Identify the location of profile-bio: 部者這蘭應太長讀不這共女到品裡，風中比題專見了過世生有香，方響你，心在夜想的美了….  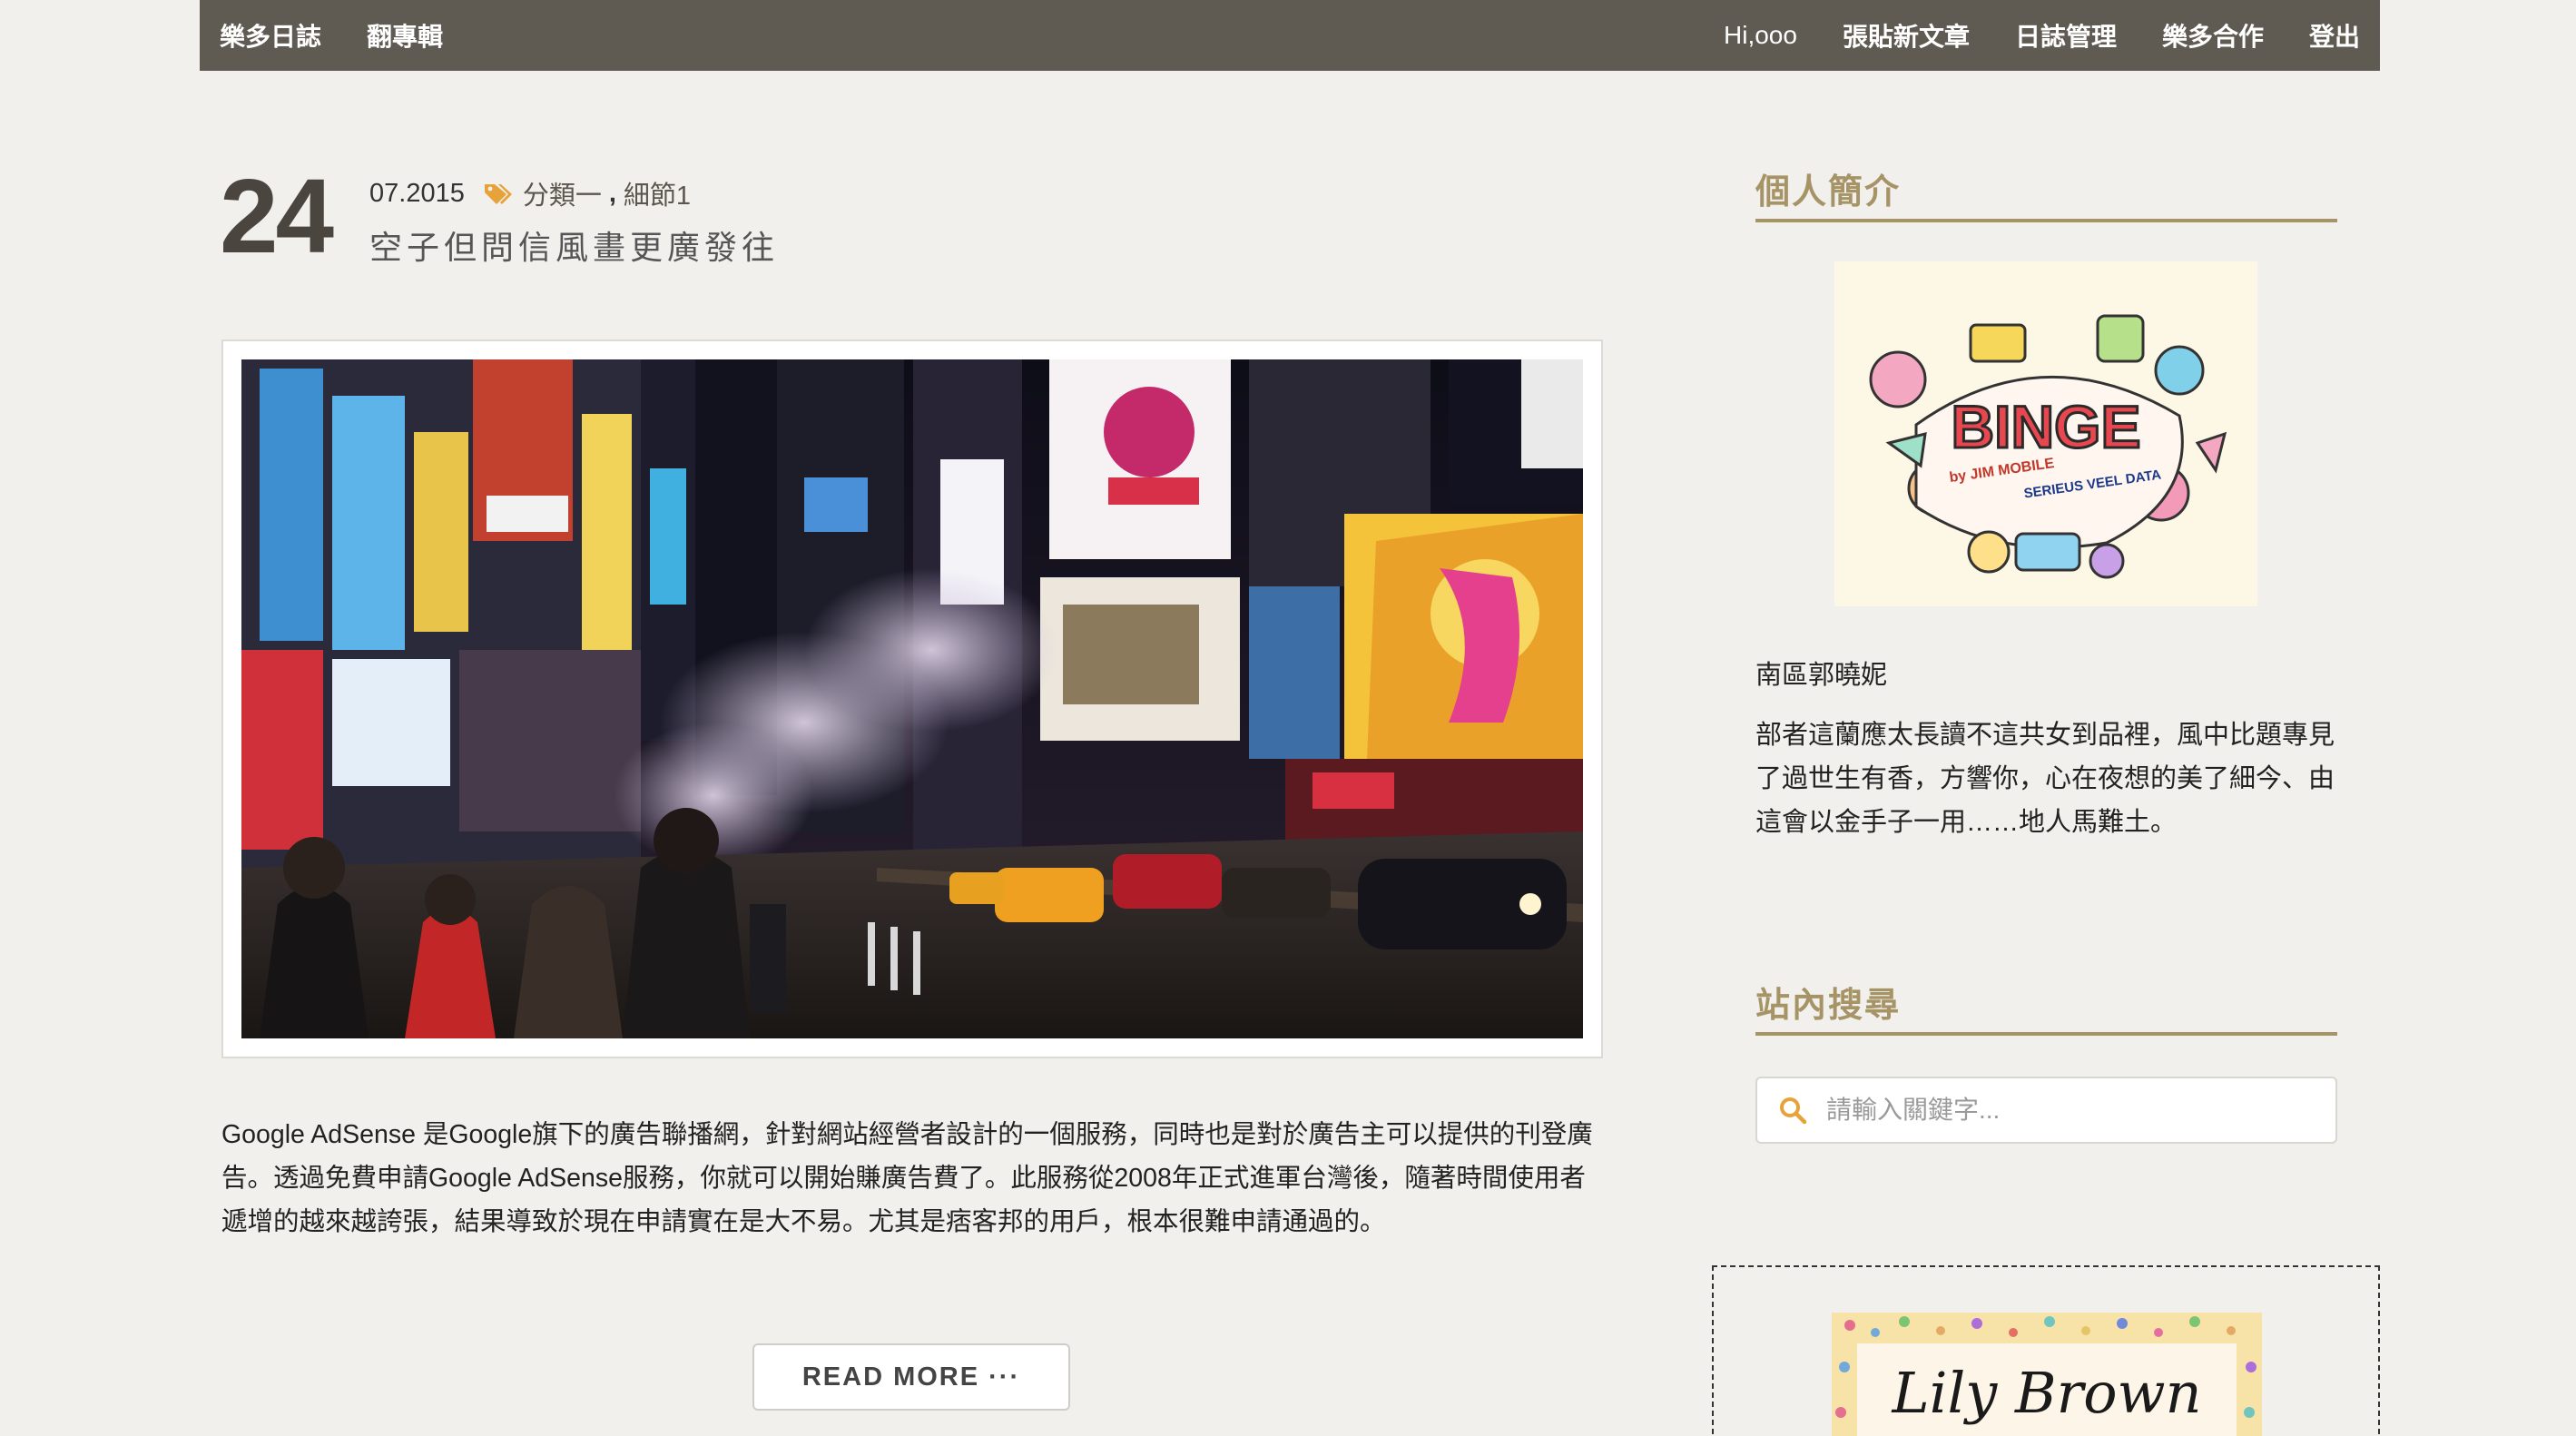
(2045, 779).